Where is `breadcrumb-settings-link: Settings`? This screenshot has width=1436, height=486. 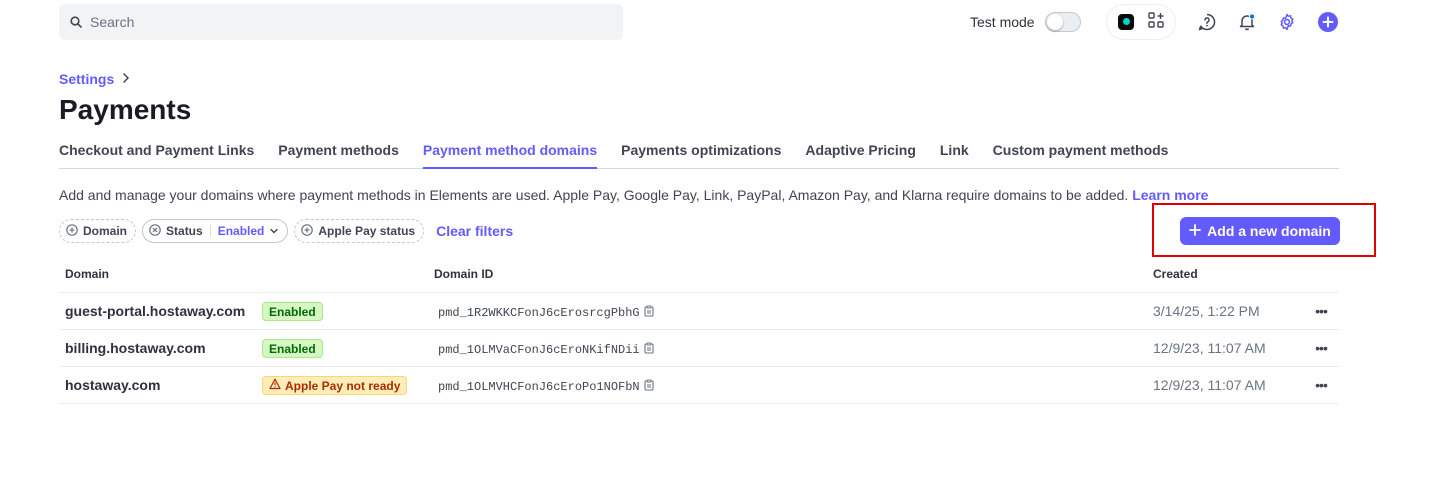 breadcrumb-settings-link: Settings is located at coordinates (86, 79).